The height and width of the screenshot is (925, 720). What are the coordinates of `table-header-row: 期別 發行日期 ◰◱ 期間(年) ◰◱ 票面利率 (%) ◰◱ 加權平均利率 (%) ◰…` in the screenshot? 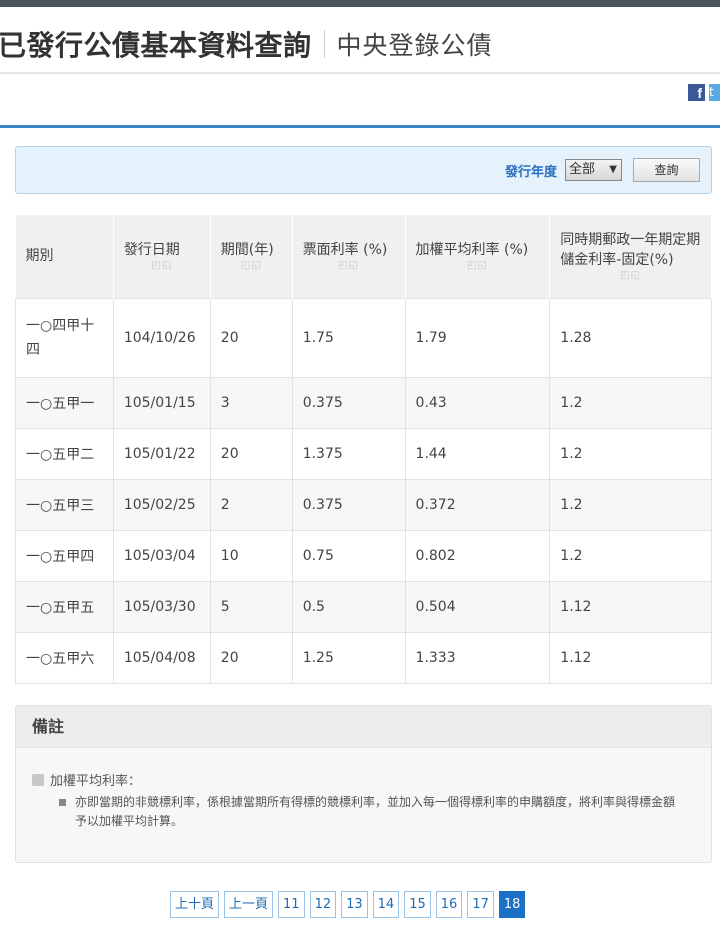 It's located at (363, 256).